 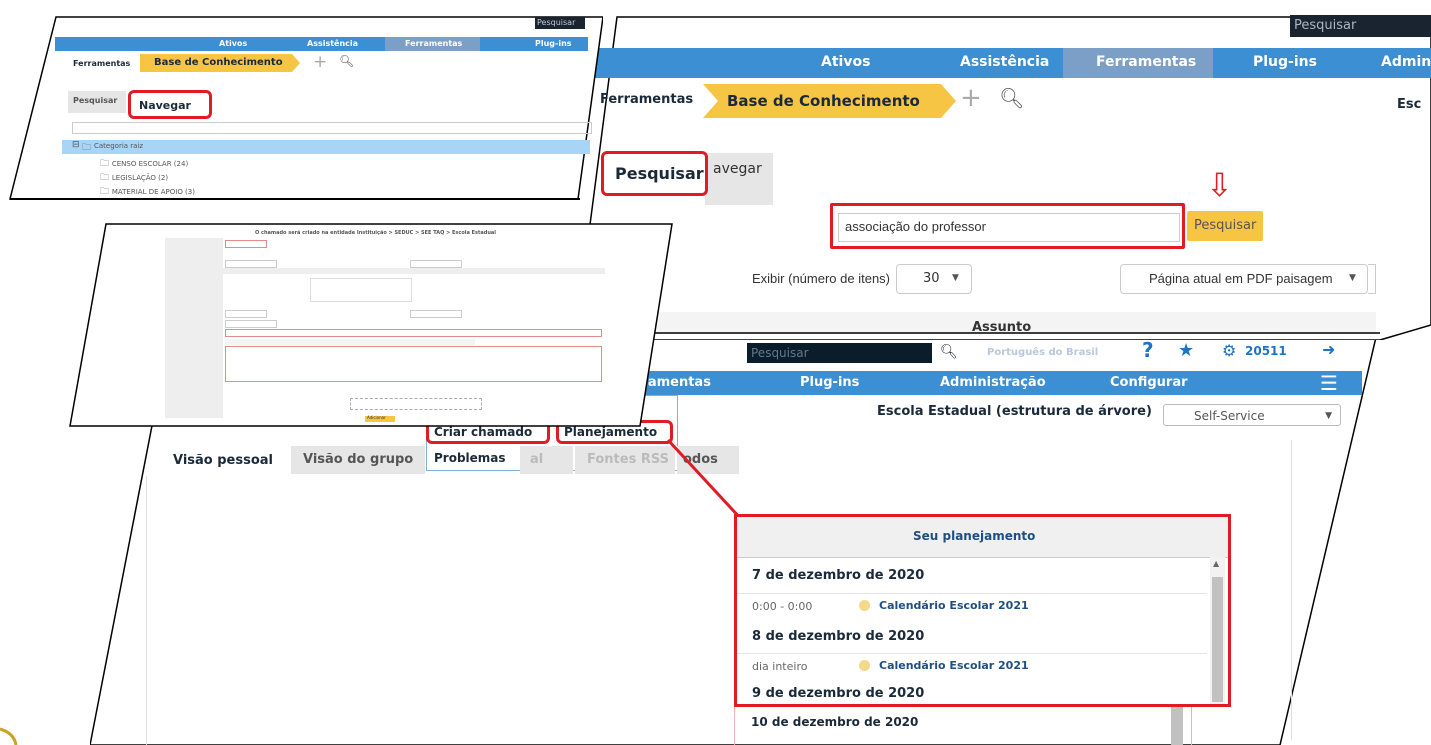 I want to click on tab-browse: Navegar, so click(x=170, y=104).